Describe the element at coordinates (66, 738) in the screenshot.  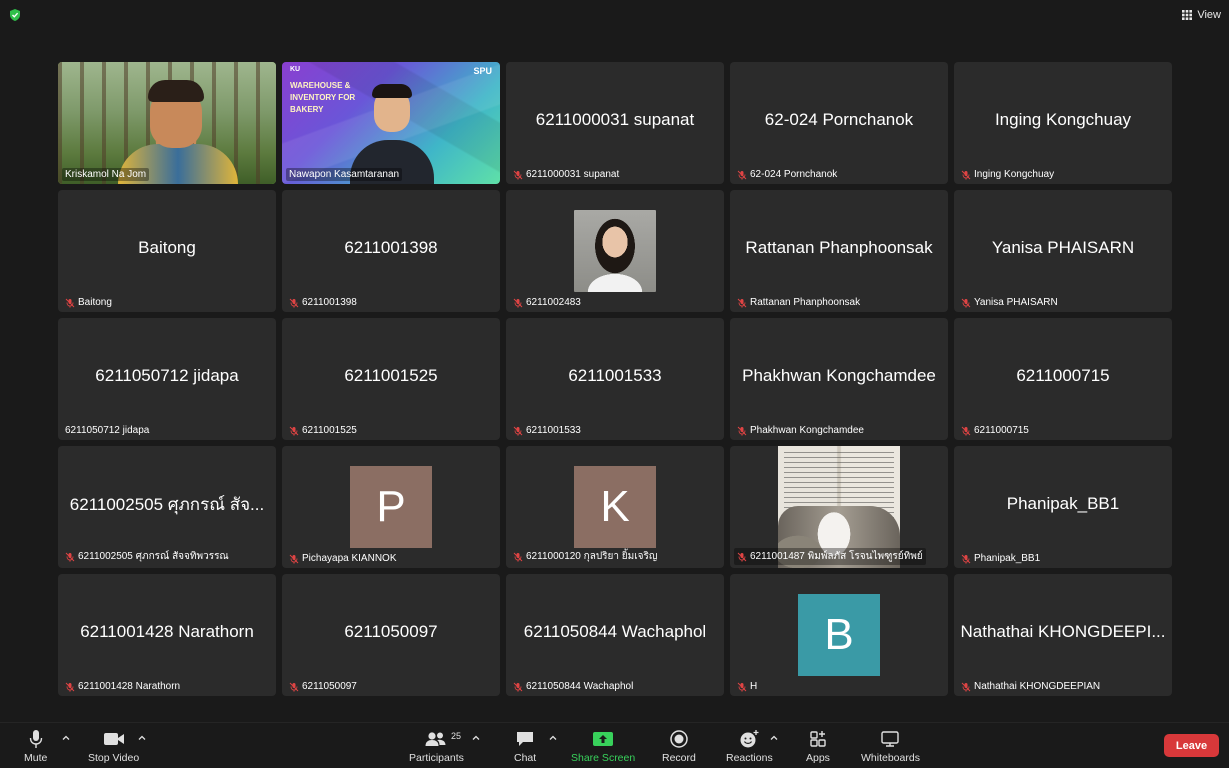
I see `mute-options-chevron-up-icon` at that location.